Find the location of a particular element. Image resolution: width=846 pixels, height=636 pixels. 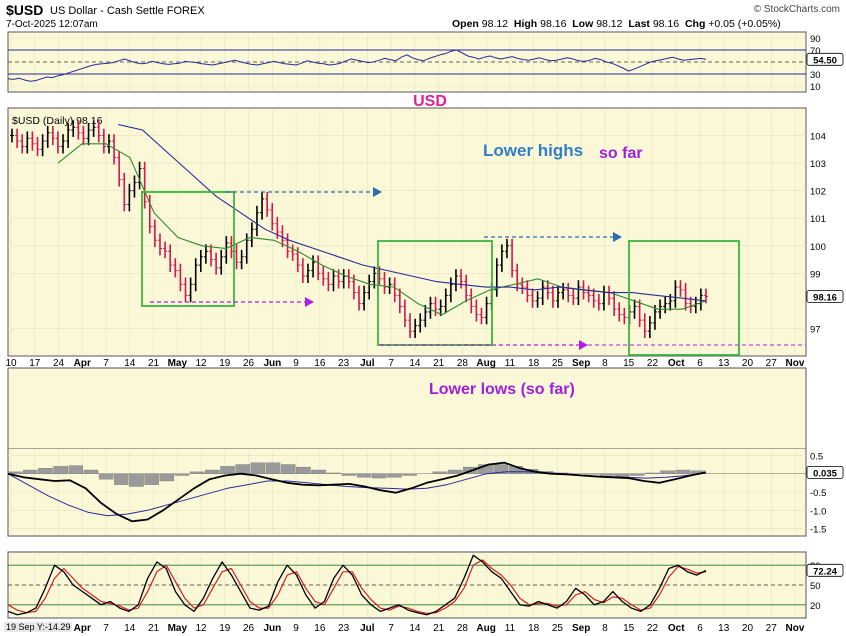

x-tick-label-upper-3: Apr is located at coordinates (82, 363).